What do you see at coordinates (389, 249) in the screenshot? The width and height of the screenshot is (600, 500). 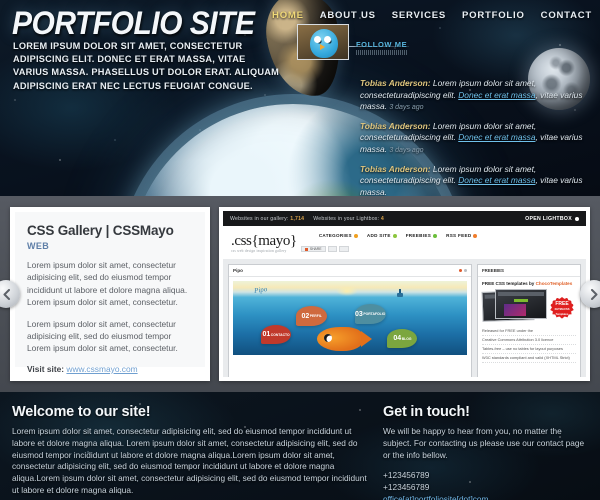 I see `share-buttons-row: SHARE` at bounding box center [389, 249].